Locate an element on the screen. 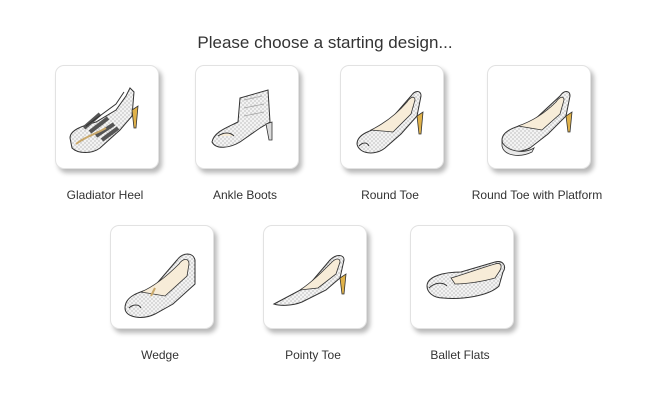 This screenshot has height=400, width=650. wedge-shoe-icon is located at coordinates (160, 285).